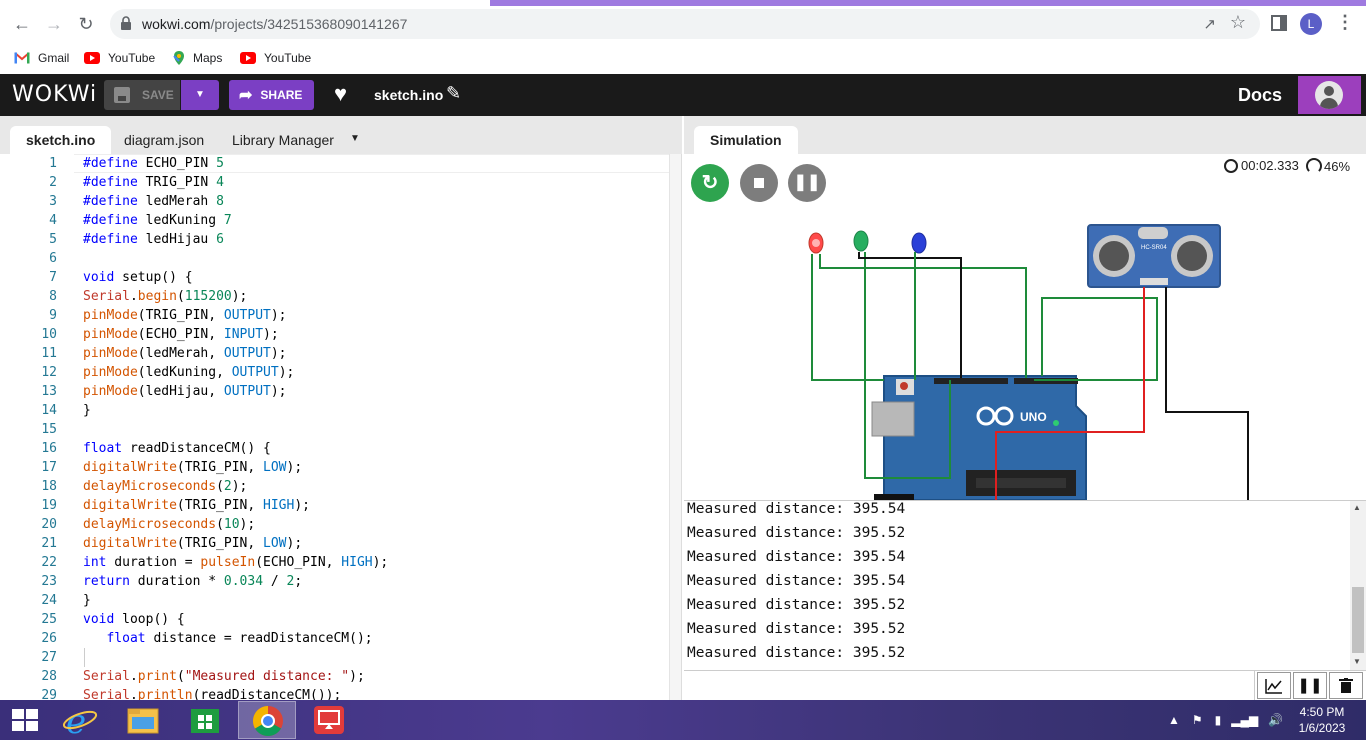  What do you see at coordinates (54, 94) in the screenshot?
I see `wokwi-logo: WOKWi` at bounding box center [54, 94].